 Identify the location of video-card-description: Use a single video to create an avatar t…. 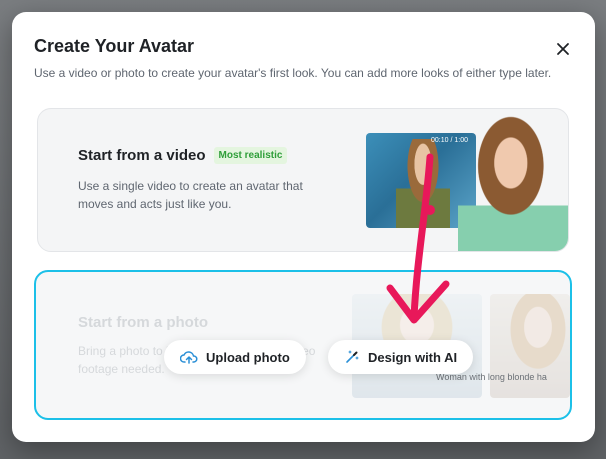
(190, 195).